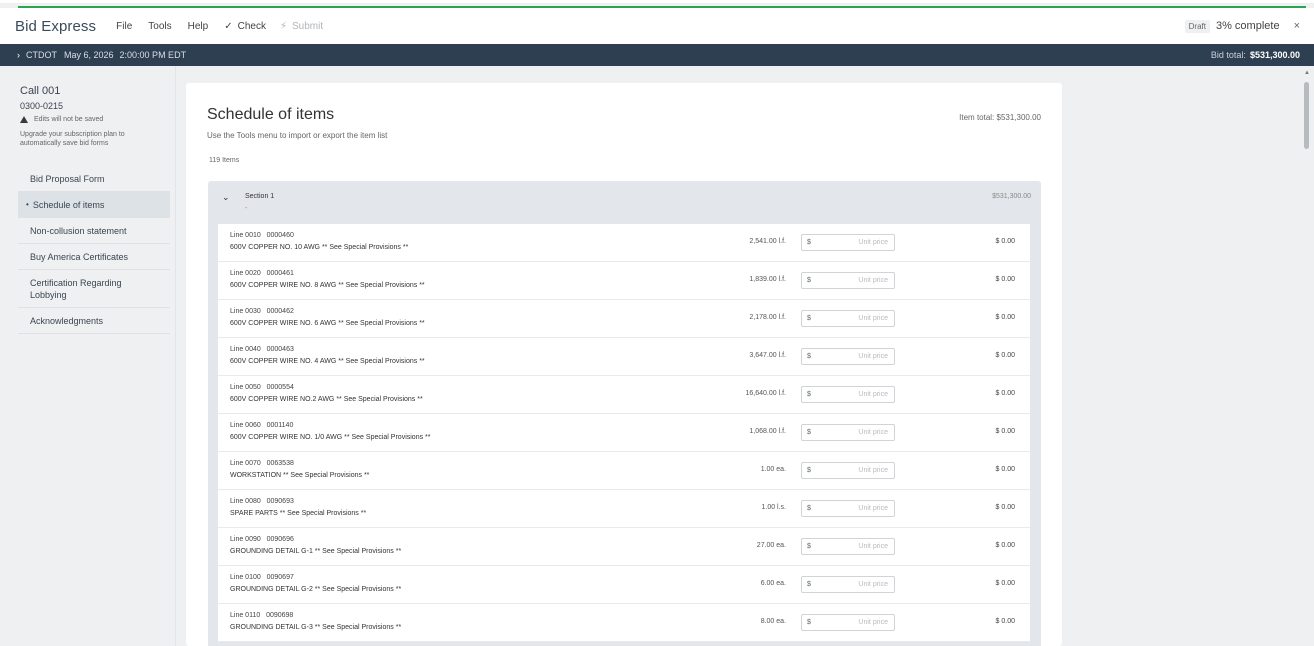 The image size is (1314, 646). Describe the element at coordinates (262, 501) in the screenshot. I see `line-number: Line 0080 0090693` at that location.